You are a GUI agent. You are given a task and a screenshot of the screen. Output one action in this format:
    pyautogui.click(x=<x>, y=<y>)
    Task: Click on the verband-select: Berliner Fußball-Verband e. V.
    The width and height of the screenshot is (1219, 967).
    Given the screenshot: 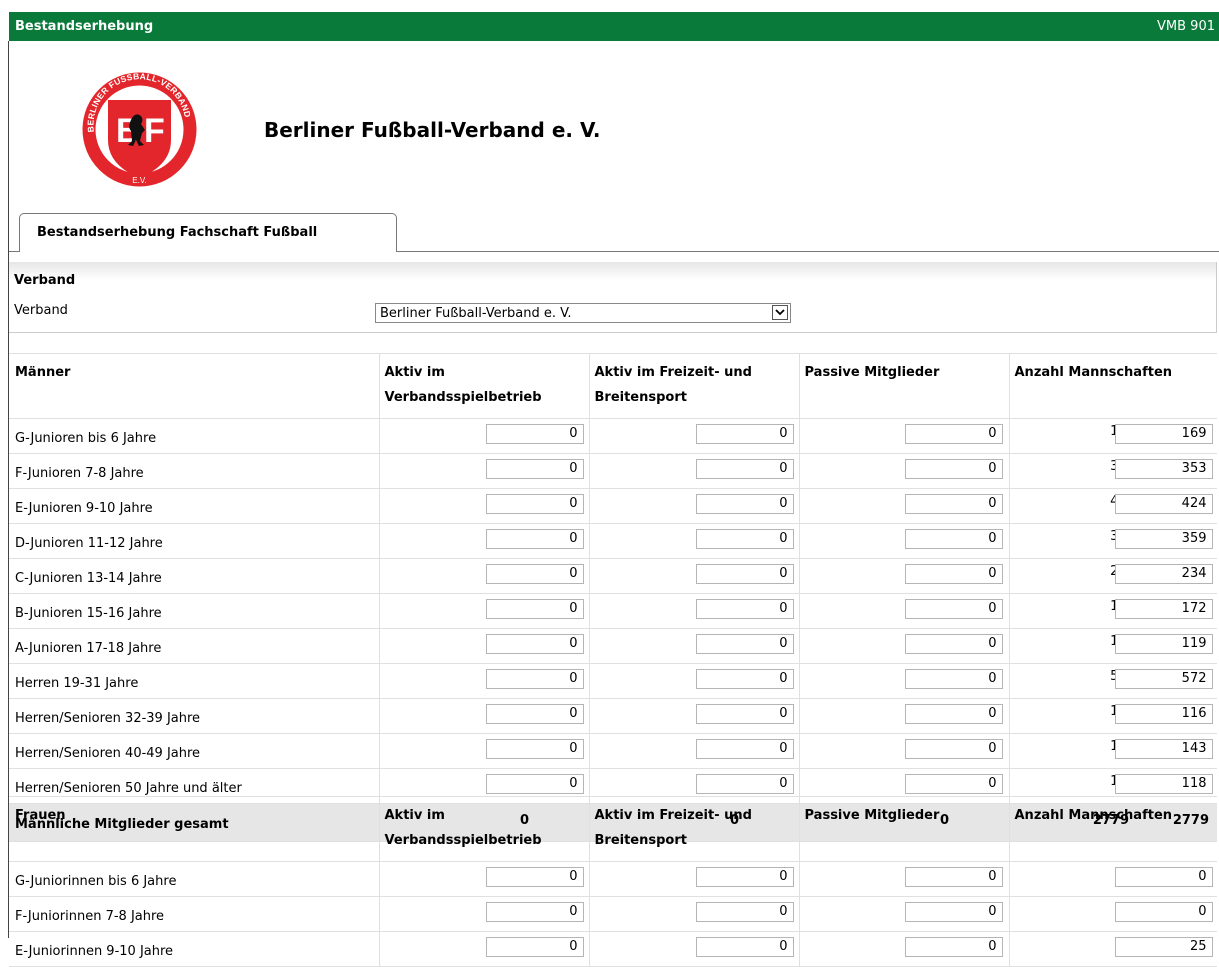 What is the action you would take?
    pyautogui.click(x=583, y=313)
    